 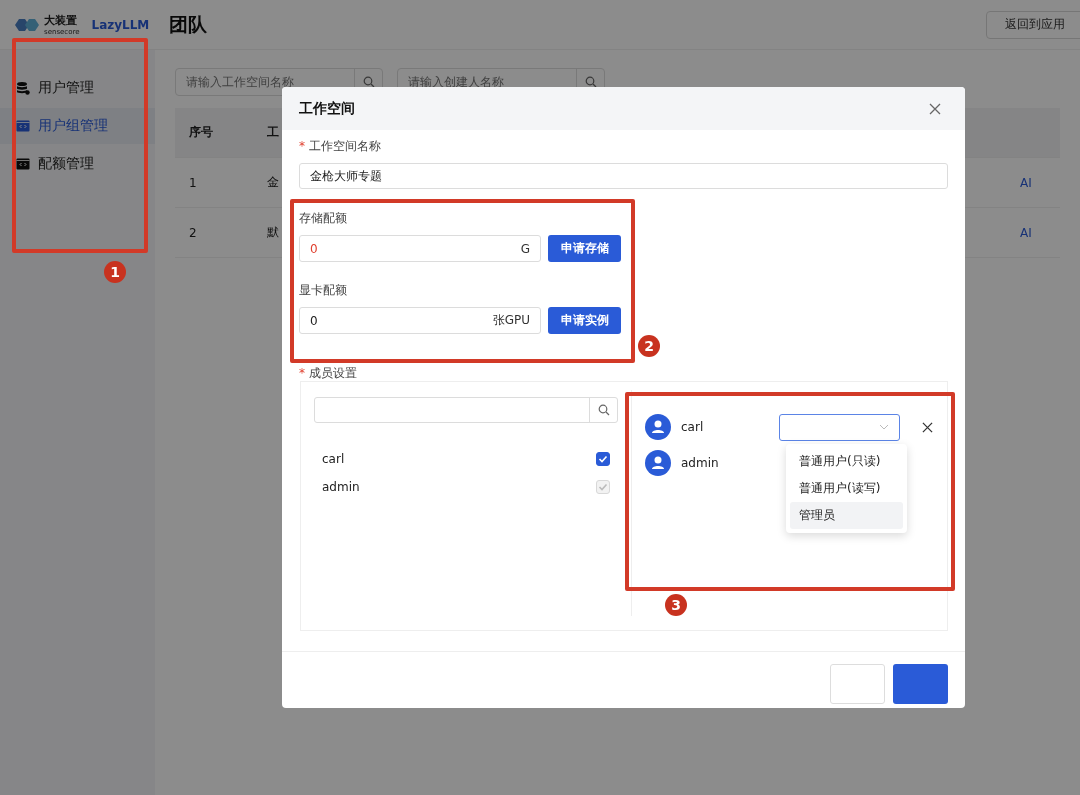 What do you see at coordinates (935, 108) in the screenshot?
I see `close-icon` at bounding box center [935, 108].